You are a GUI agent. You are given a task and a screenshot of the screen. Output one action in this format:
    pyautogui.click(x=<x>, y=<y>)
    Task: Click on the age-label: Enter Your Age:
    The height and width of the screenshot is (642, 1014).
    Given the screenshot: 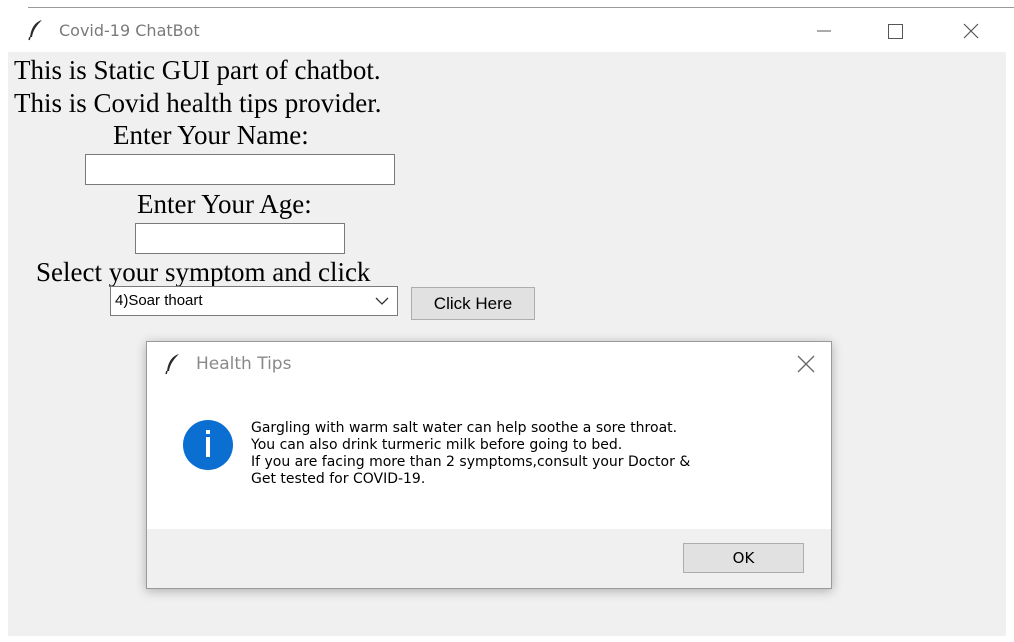 What is the action you would take?
    pyautogui.click(x=224, y=204)
    